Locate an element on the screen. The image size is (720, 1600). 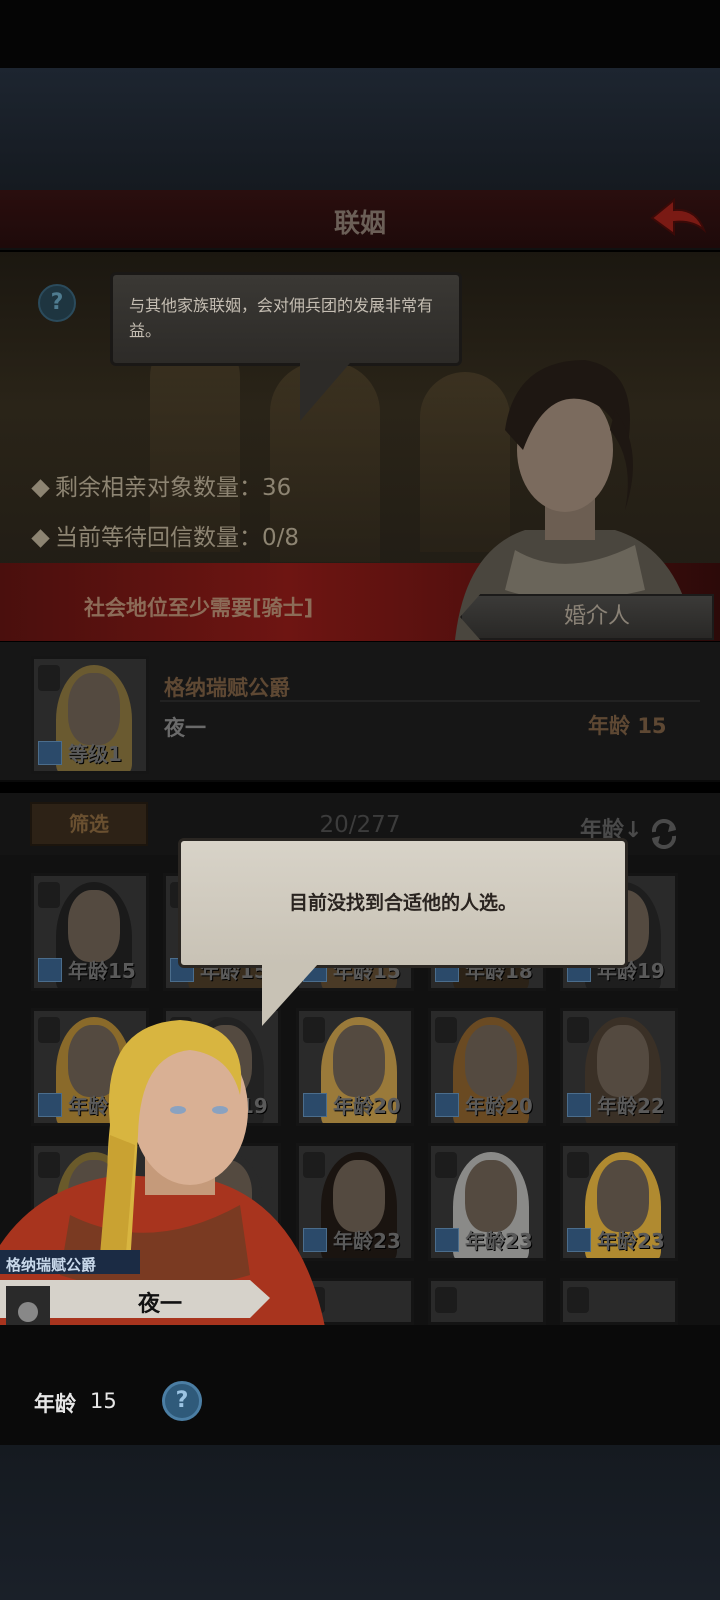
speaker-name: 夜一 is located at coordinates (159, 1304).